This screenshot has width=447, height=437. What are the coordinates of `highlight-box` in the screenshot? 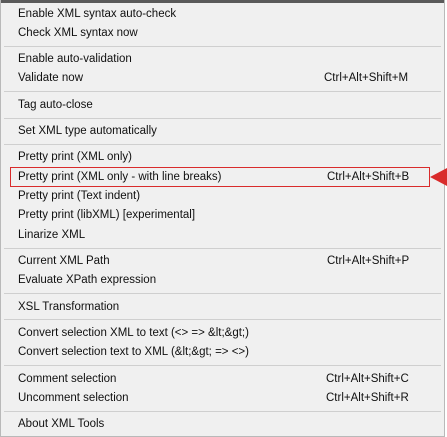 It's located at (220, 177).